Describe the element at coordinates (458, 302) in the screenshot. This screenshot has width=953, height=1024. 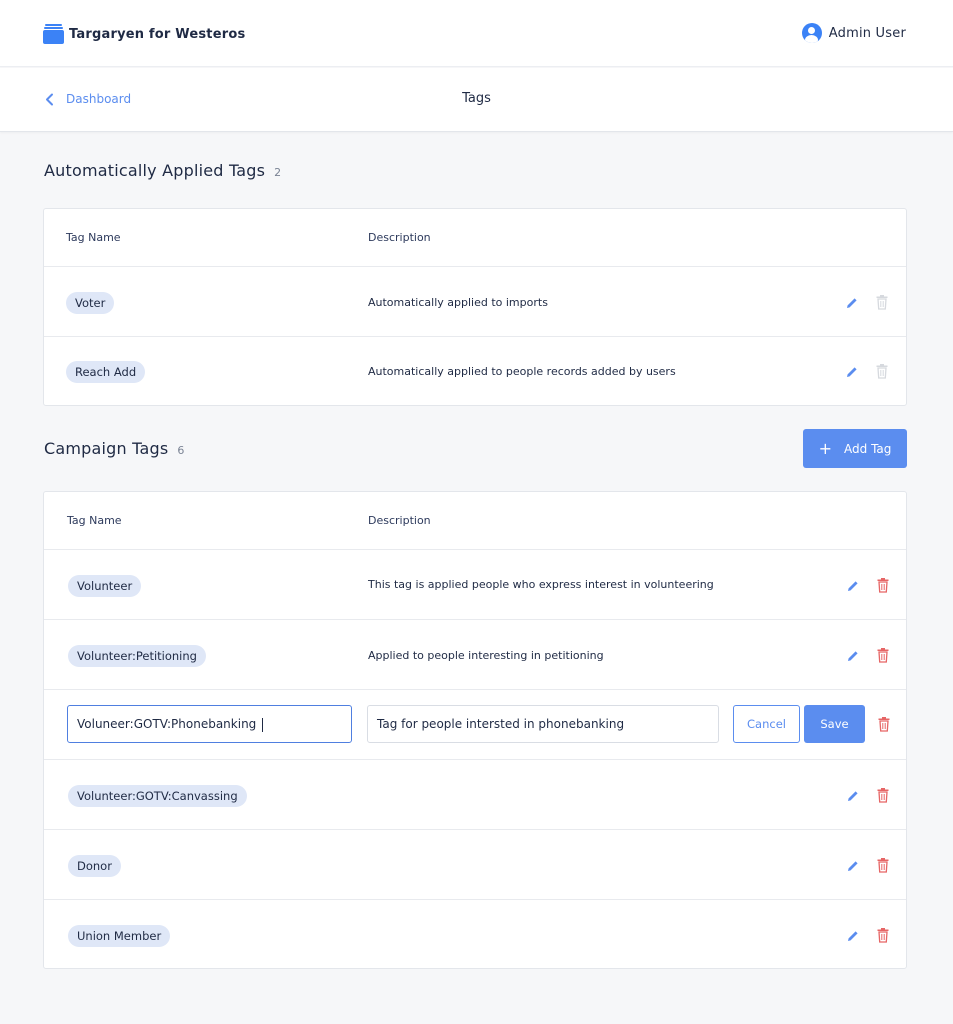
I see `tag-description: Automatically applied to imports` at that location.